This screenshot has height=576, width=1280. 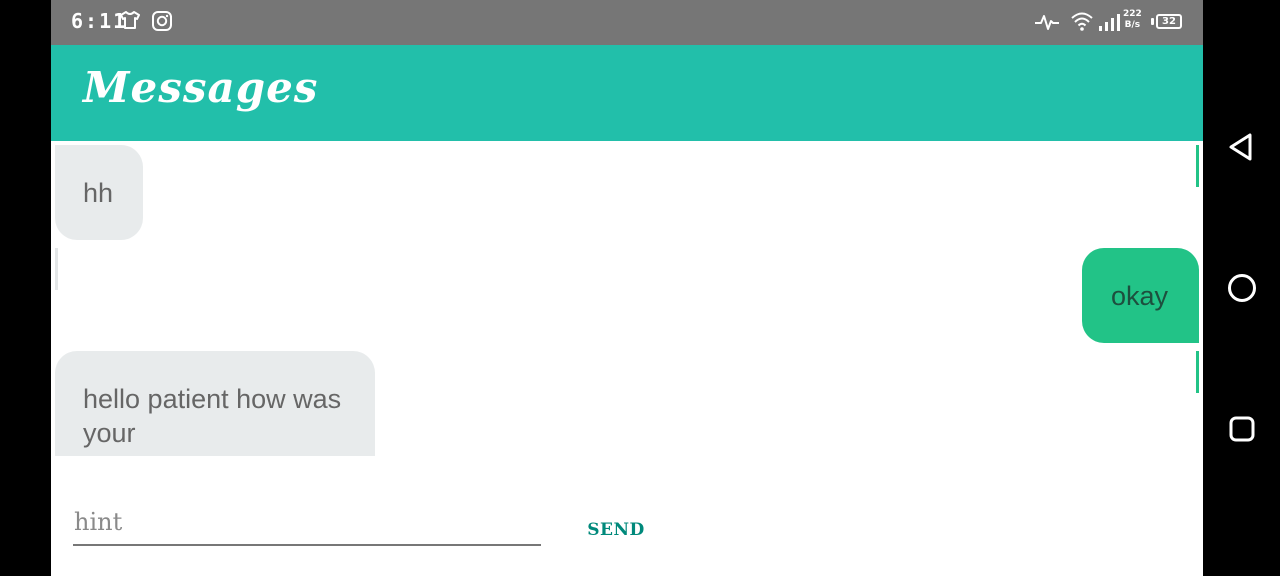 What do you see at coordinates (1109, 24) in the screenshot?
I see `signal-icon` at bounding box center [1109, 24].